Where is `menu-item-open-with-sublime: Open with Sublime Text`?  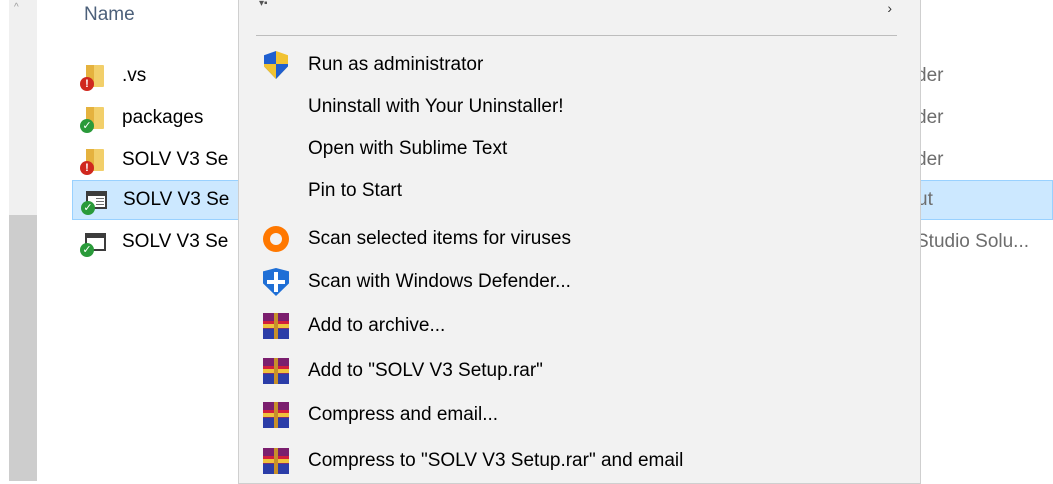 menu-item-open-with-sublime: Open with Sublime Text is located at coordinates (579, 149).